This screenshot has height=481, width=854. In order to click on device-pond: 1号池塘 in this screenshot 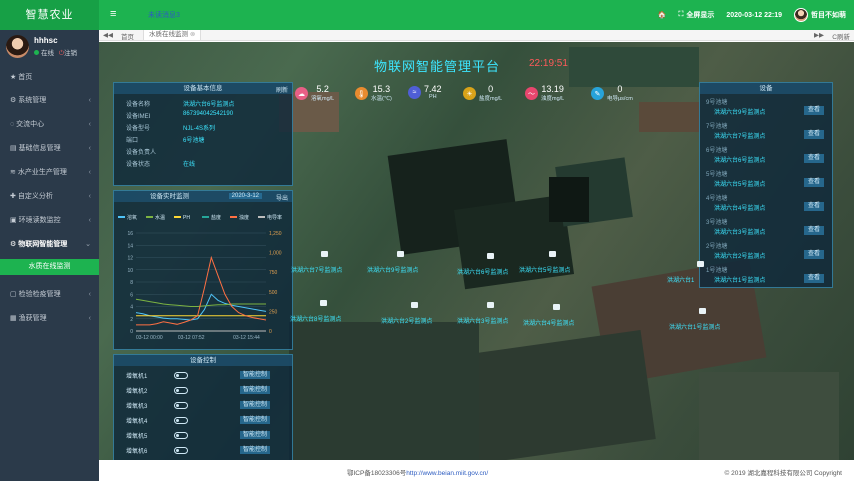, I will do `click(717, 271)`.